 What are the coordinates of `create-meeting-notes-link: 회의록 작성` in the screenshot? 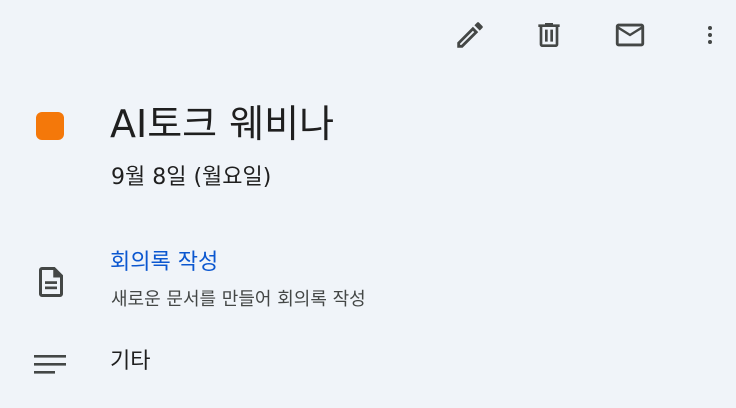 It's located at (164, 263).